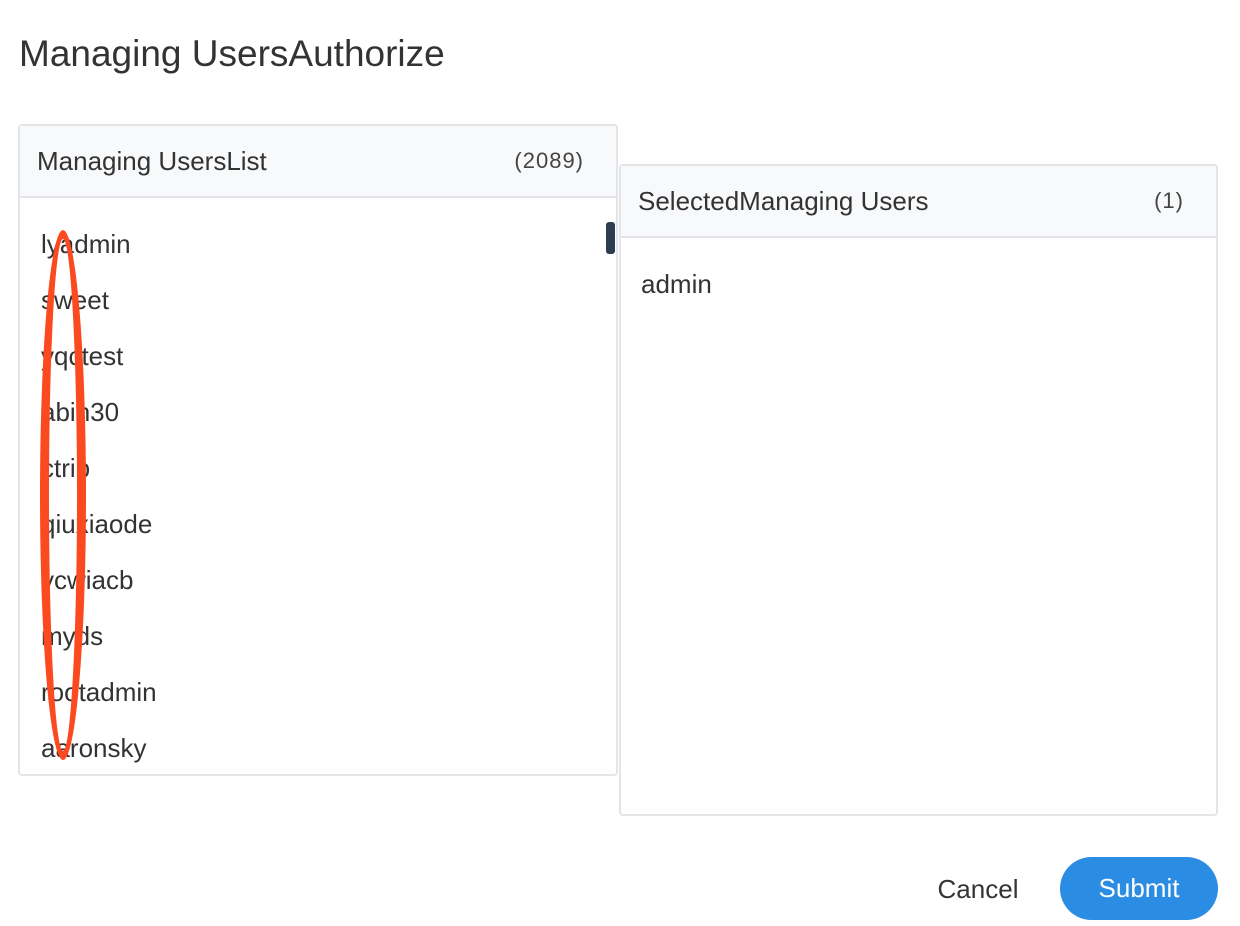 This screenshot has width=1240, height=926. I want to click on selected-panel-header: SelectedManaging Users (1), so click(918, 202).